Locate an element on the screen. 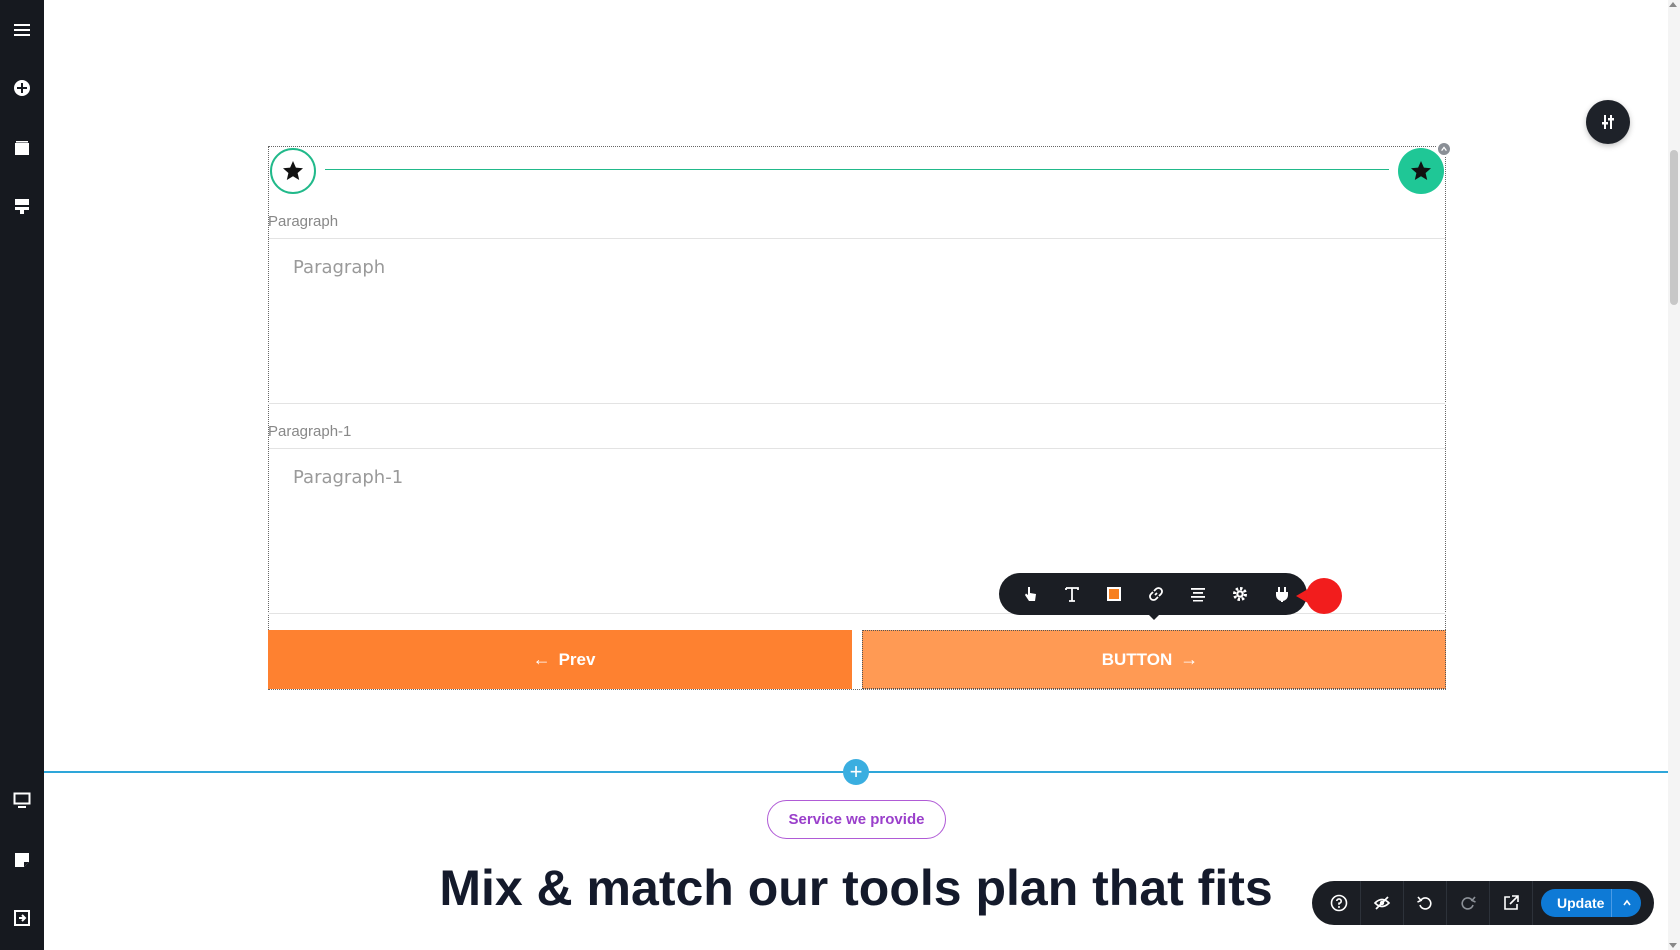  external-link-icon is located at coordinates (1511, 903).